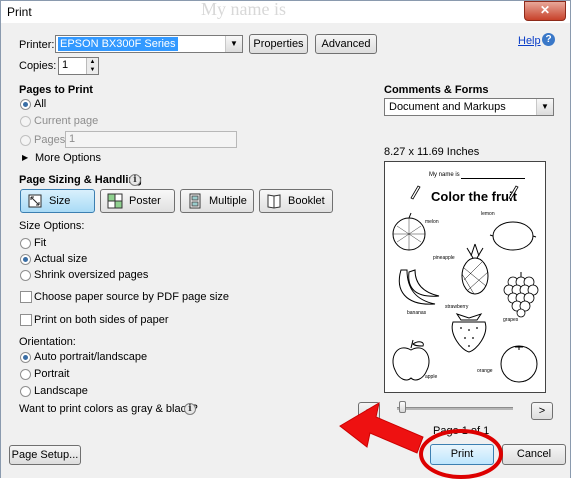 The image size is (573, 480). I want to click on red-circle, so click(461, 454).